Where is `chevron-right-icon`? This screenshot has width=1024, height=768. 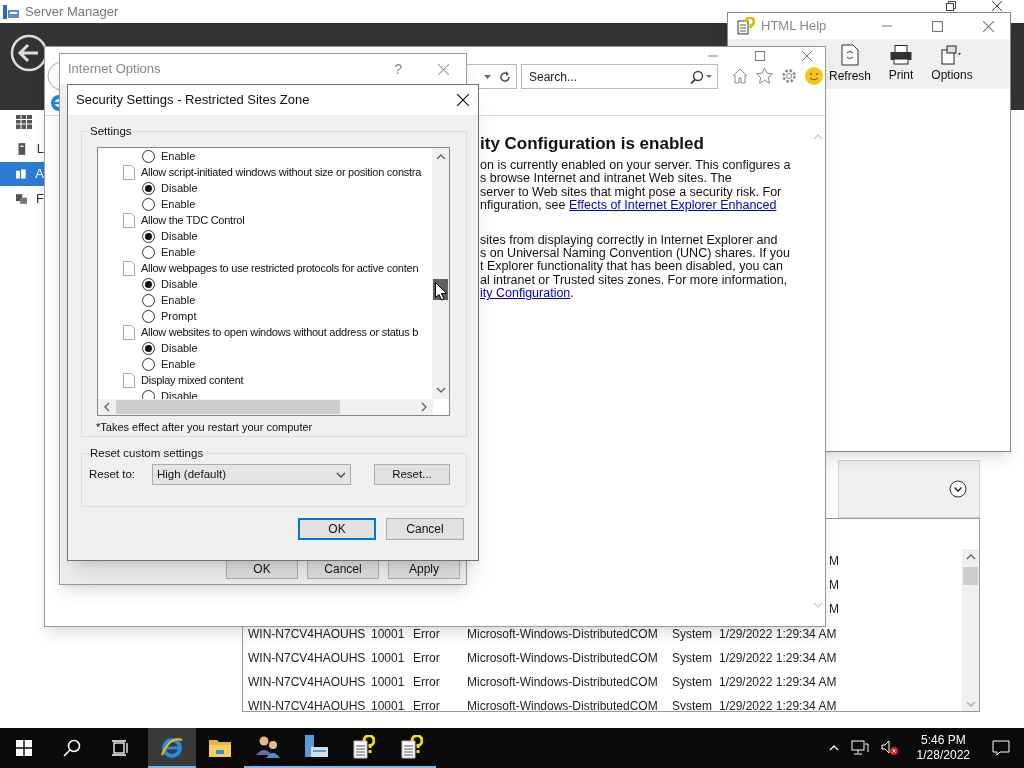 chevron-right-icon is located at coordinates (424, 407).